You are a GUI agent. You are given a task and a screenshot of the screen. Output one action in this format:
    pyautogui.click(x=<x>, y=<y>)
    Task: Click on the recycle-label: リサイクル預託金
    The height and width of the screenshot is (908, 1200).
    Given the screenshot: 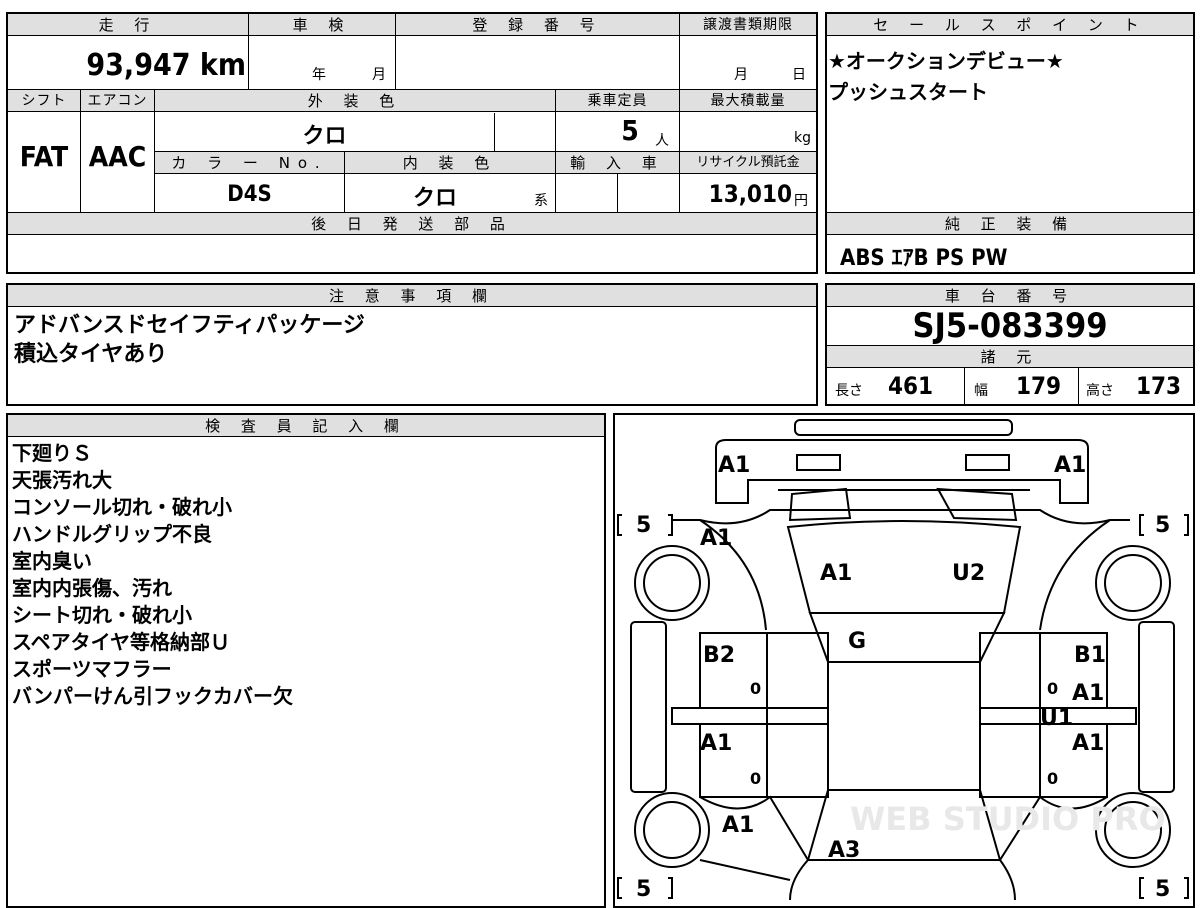 What is the action you would take?
    pyautogui.click(x=748, y=163)
    